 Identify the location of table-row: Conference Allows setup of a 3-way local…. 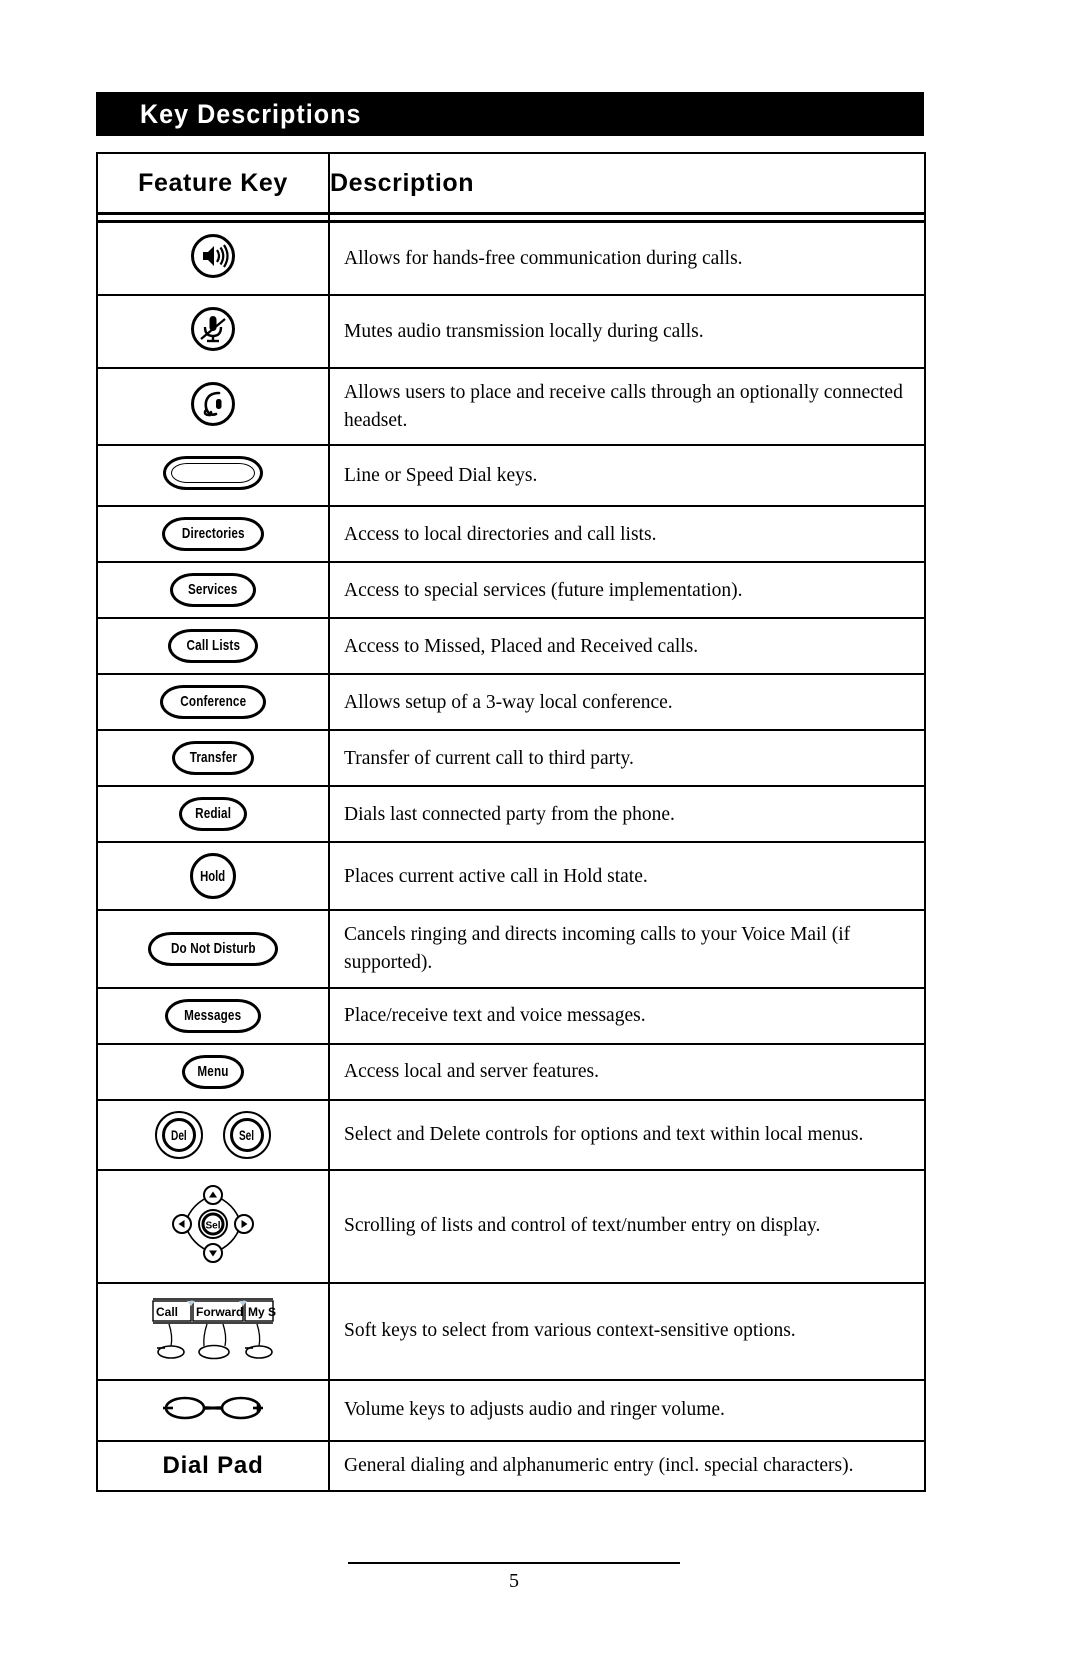
(511, 702).